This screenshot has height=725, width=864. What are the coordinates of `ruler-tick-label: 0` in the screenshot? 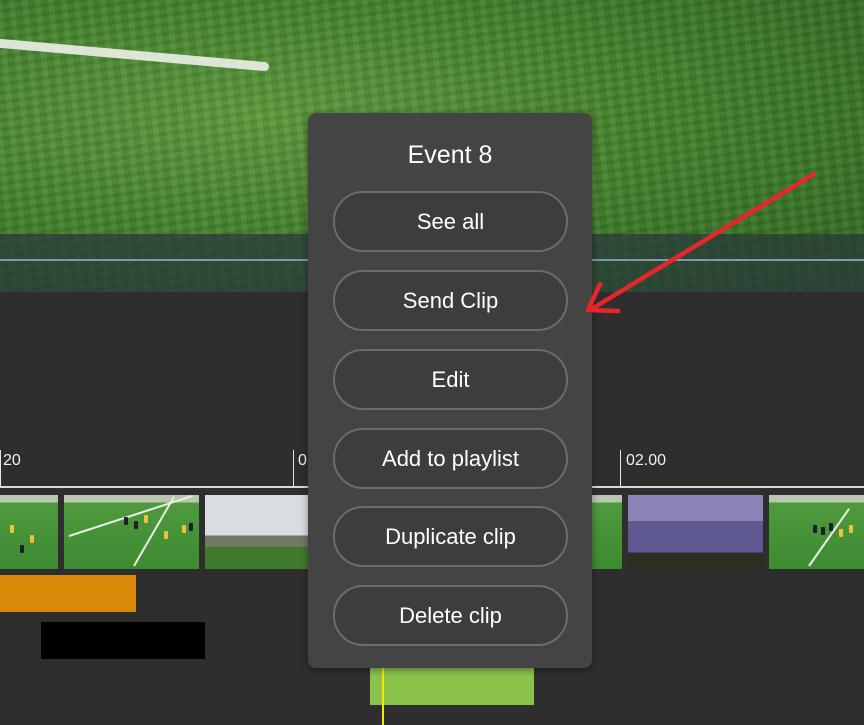 It's located at (302, 460).